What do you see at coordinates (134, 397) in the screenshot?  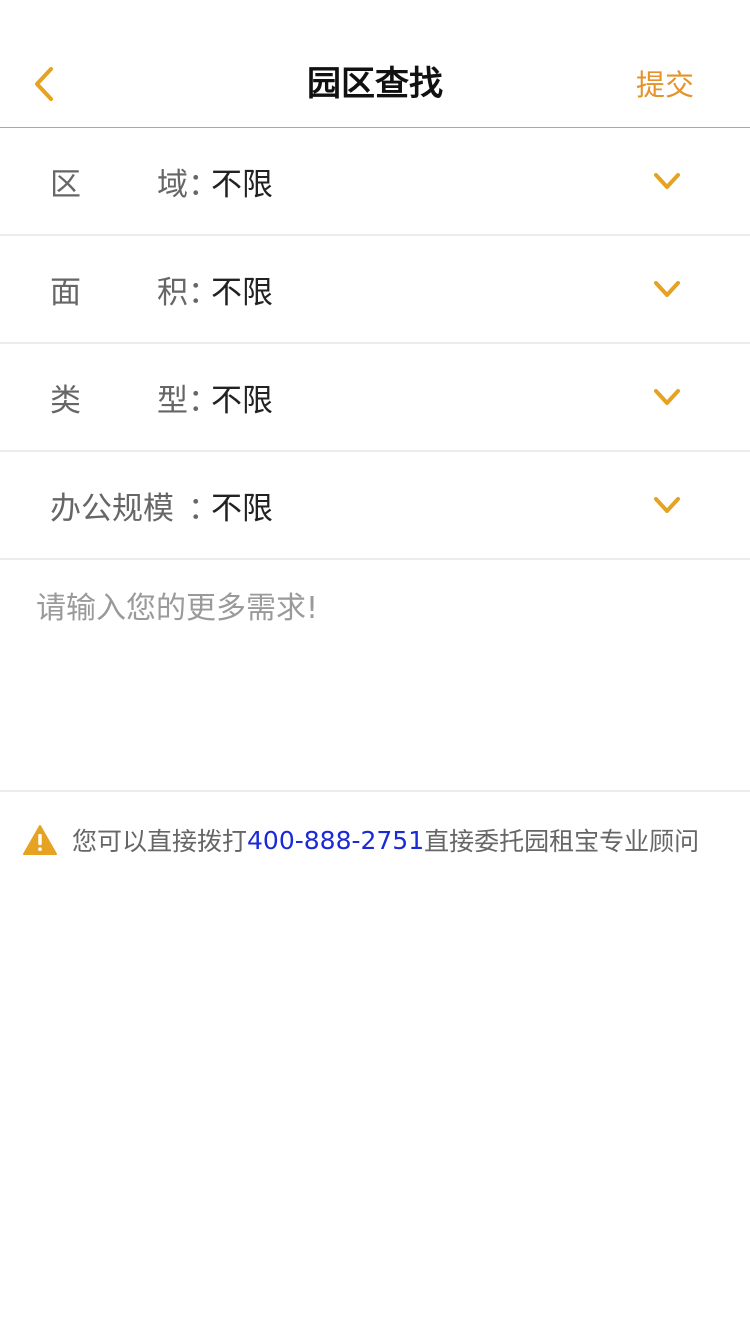 I see `filter-label: 类 型 ：` at bounding box center [134, 397].